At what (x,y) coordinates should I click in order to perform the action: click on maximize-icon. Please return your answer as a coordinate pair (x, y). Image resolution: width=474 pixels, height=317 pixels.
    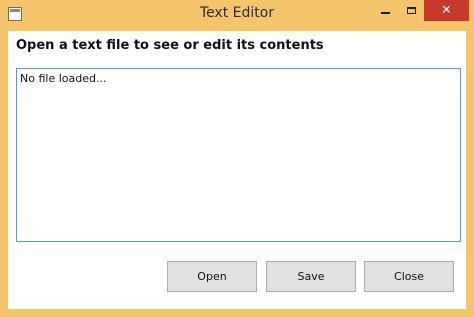
    Looking at the image, I should click on (411, 10).